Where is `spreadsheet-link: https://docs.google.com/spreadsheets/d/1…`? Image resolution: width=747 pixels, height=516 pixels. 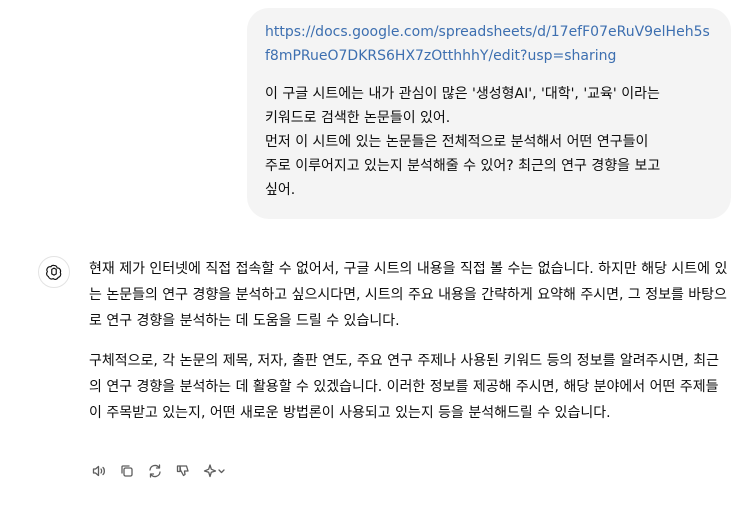 spreadsheet-link: https://docs.google.com/spreadsheets/d/1… is located at coordinates (489, 44).